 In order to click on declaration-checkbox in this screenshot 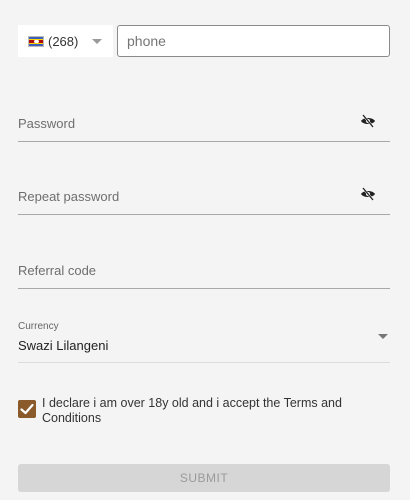, I will do `click(27, 409)`.